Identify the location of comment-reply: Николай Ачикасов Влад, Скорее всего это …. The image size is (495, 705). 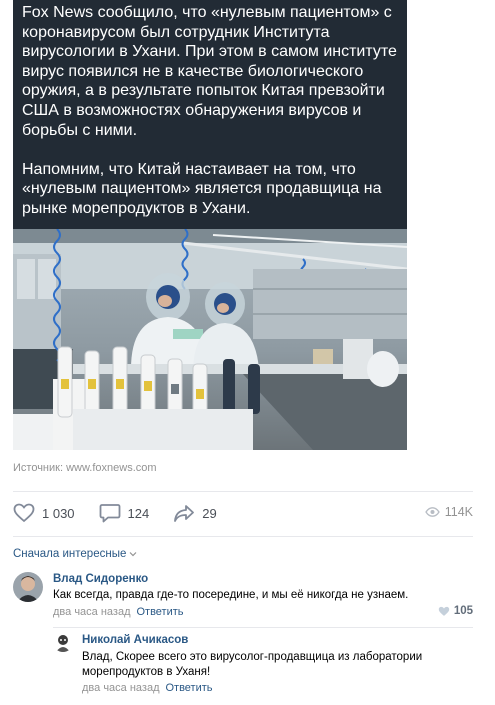
(263, 664).